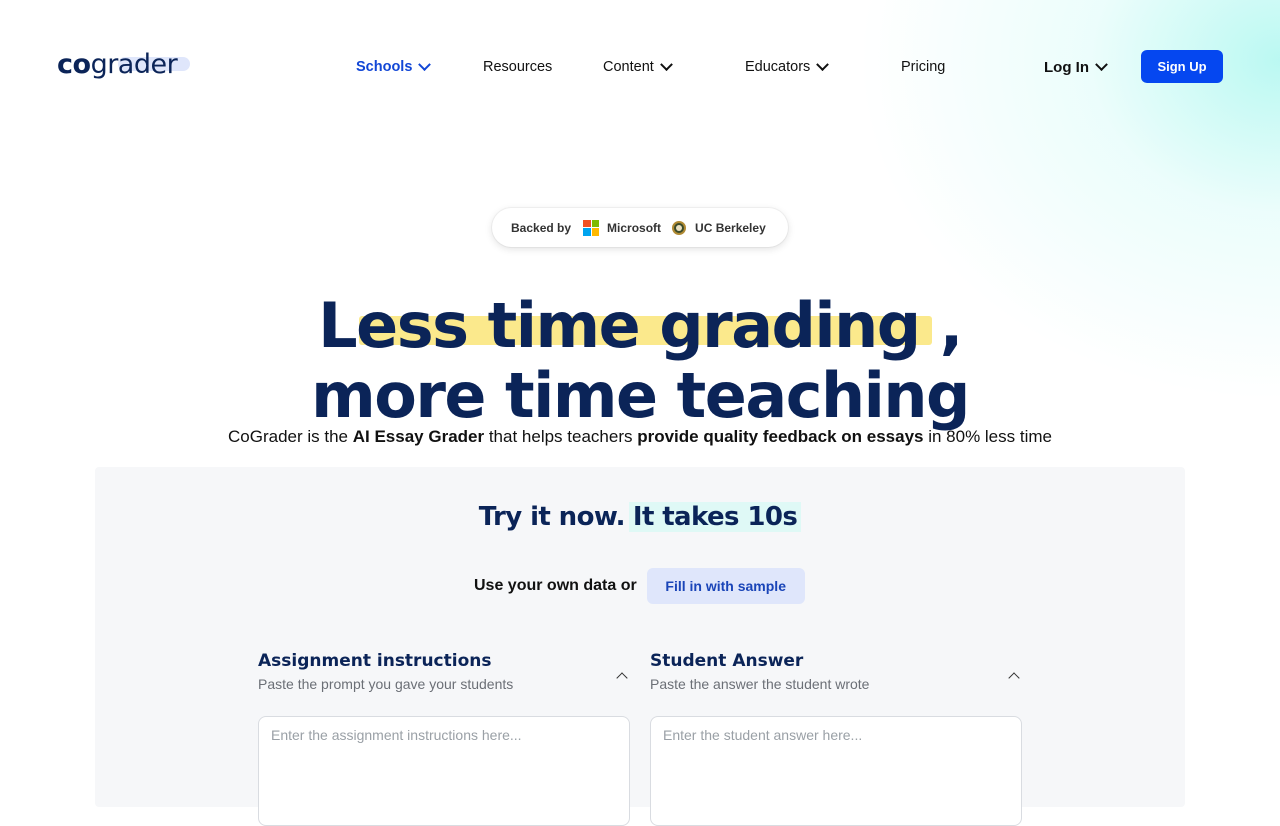 The image size is (1280, 826). I want to click on nav-schools: Schools, so click(394, 67).